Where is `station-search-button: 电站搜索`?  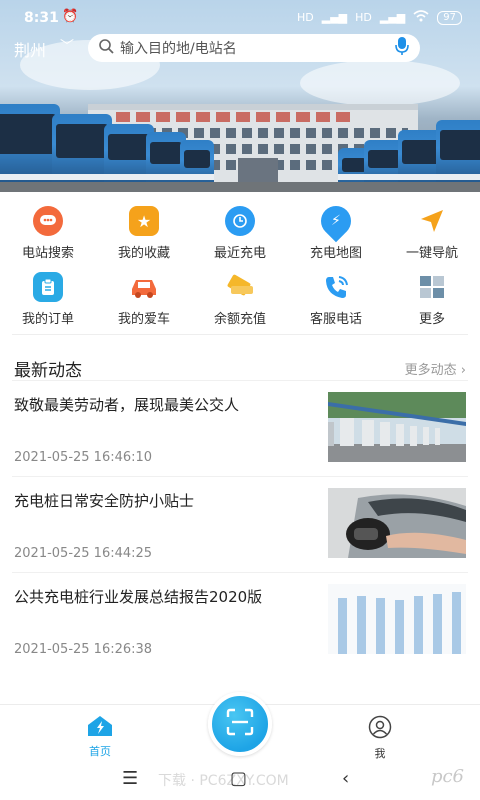
station-search-button: 电站搜索 is located at coordinates (48, 238).